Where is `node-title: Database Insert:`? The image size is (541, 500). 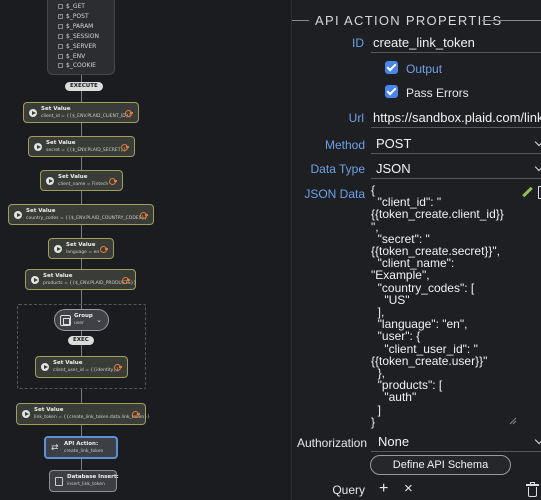
node-title: Database Insert: is located at coordinates (93, 477).